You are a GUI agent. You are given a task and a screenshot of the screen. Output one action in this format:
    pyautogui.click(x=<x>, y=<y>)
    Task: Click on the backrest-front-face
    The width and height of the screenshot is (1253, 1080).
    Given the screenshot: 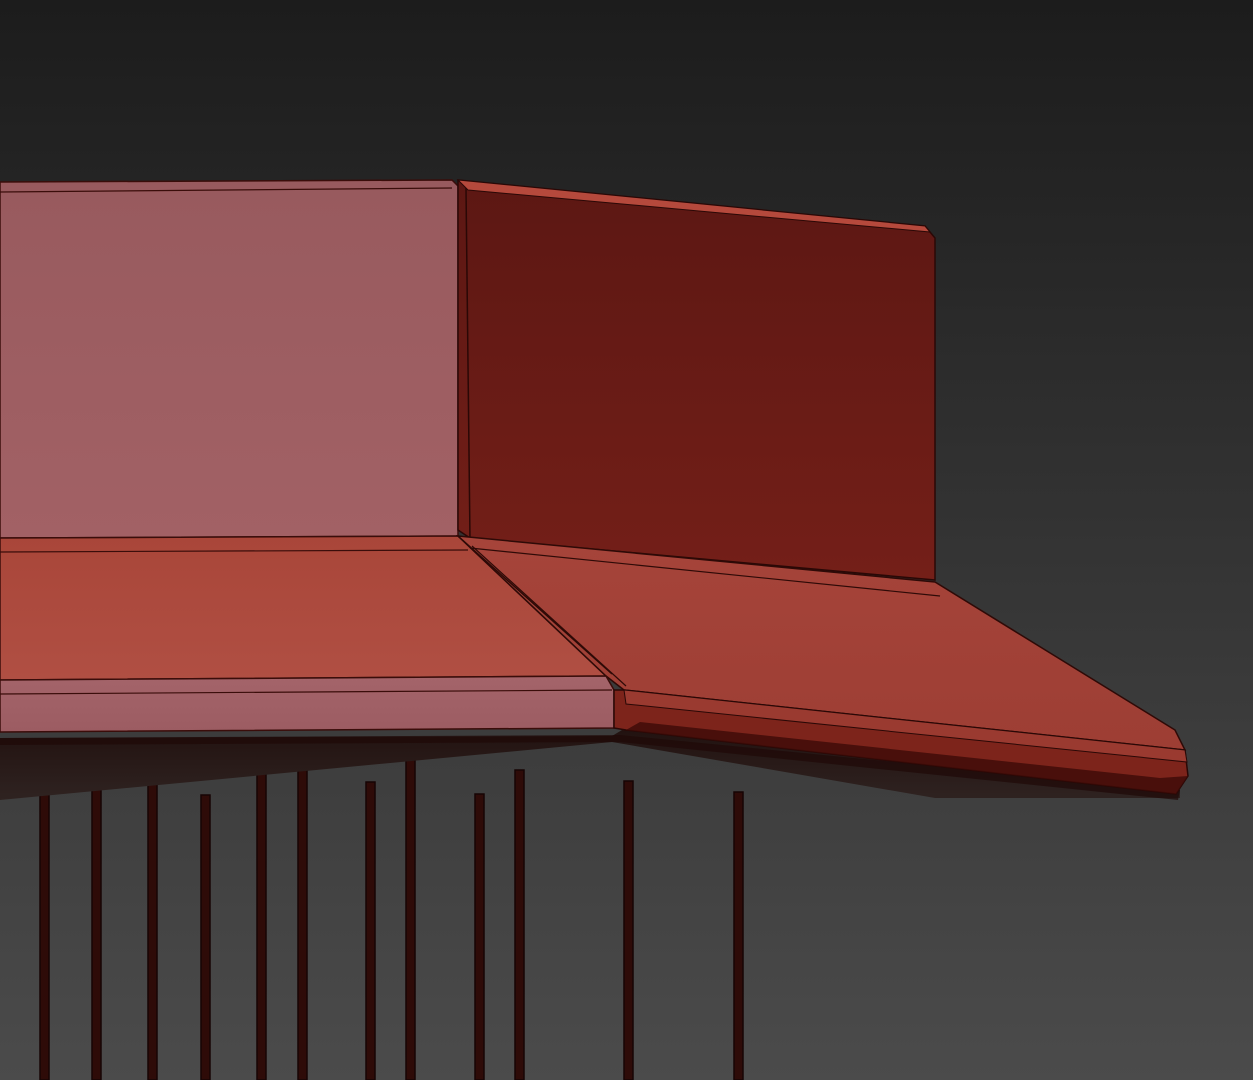 What is the action you would take?
    pyautogui.click(x=229, y=359)
    